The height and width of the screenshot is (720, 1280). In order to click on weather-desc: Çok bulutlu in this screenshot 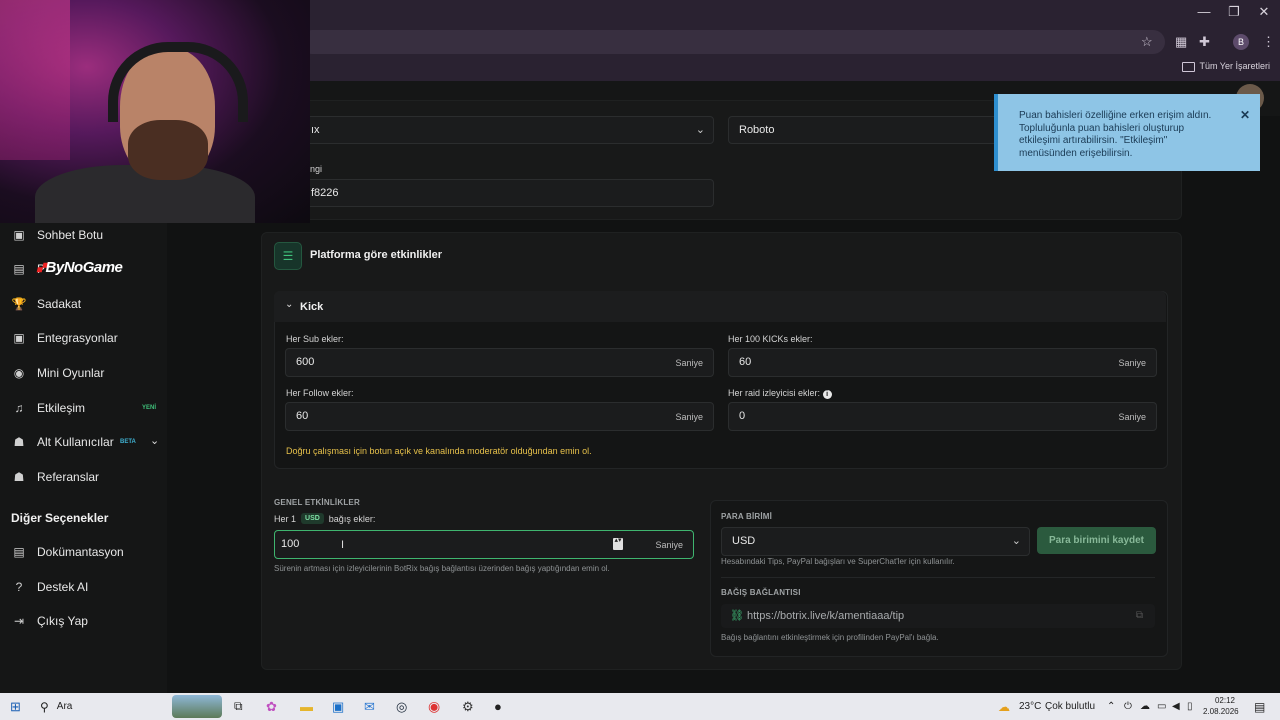, I will do `click(1070, 706)`.